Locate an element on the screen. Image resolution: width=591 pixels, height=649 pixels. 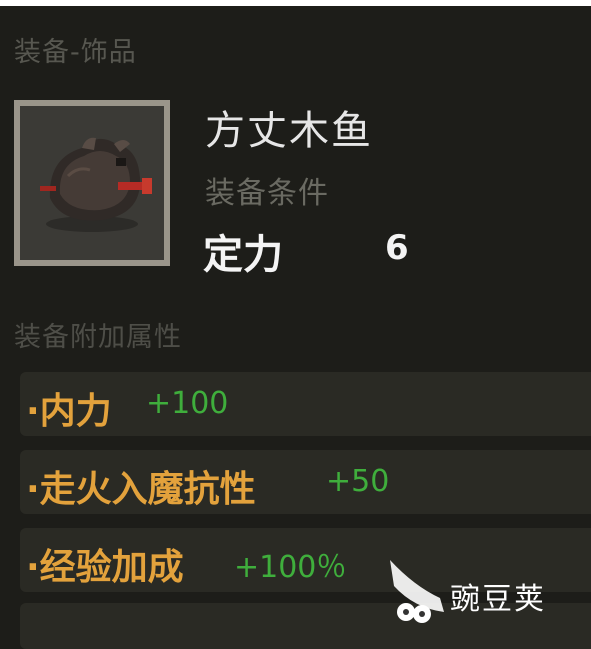
attribute-value: +50 is located at coordinates (358, 481).